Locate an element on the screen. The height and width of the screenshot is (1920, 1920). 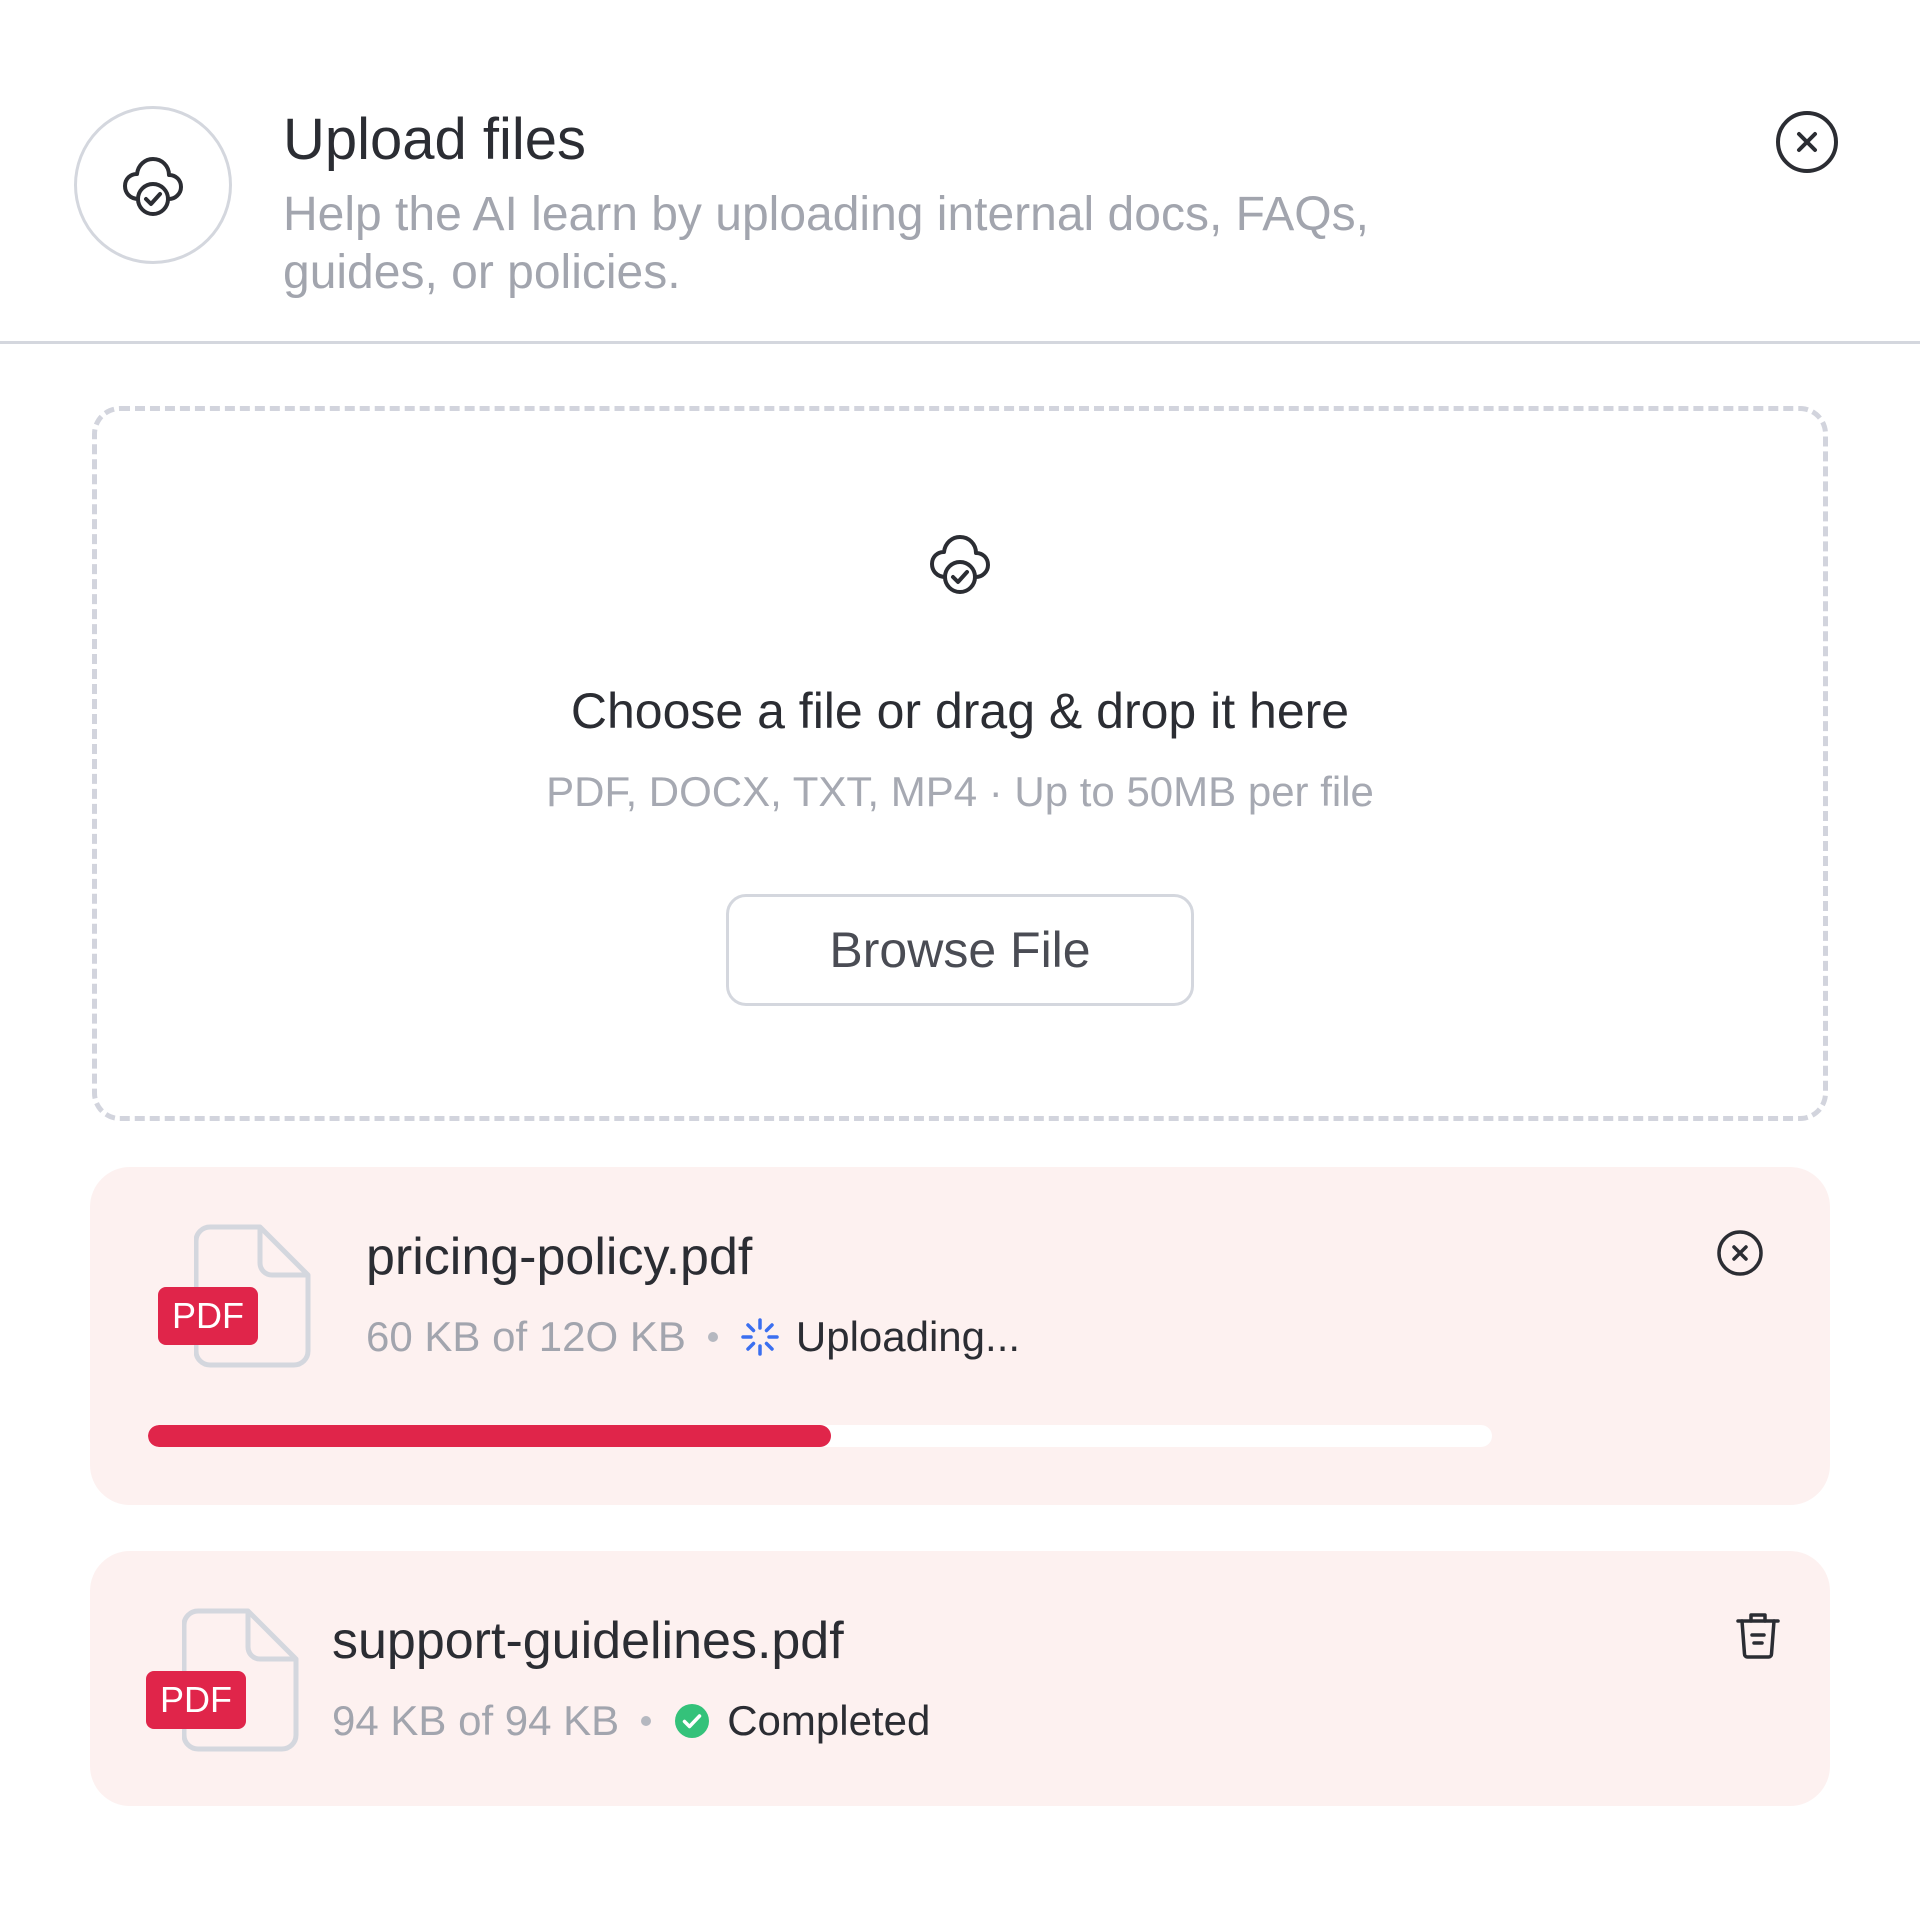
upload-progress-track is located at coordinates (820, 1436).